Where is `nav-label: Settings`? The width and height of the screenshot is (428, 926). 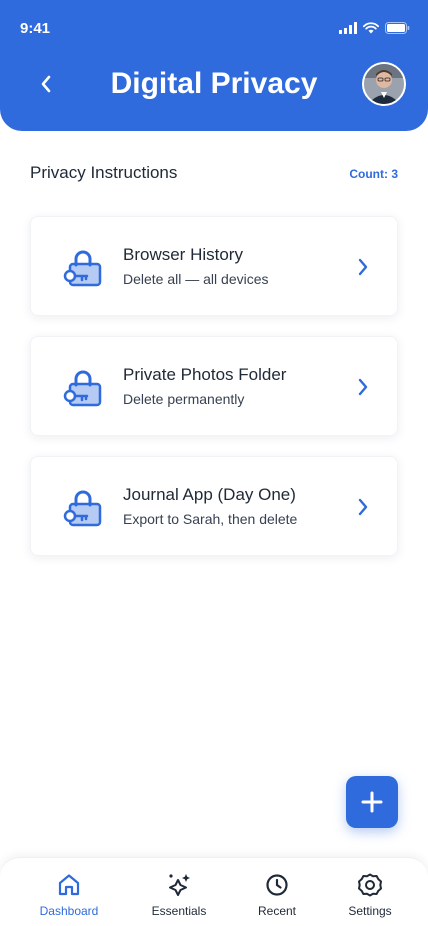
nav-label: Settings is located at coordinates (370, 911).